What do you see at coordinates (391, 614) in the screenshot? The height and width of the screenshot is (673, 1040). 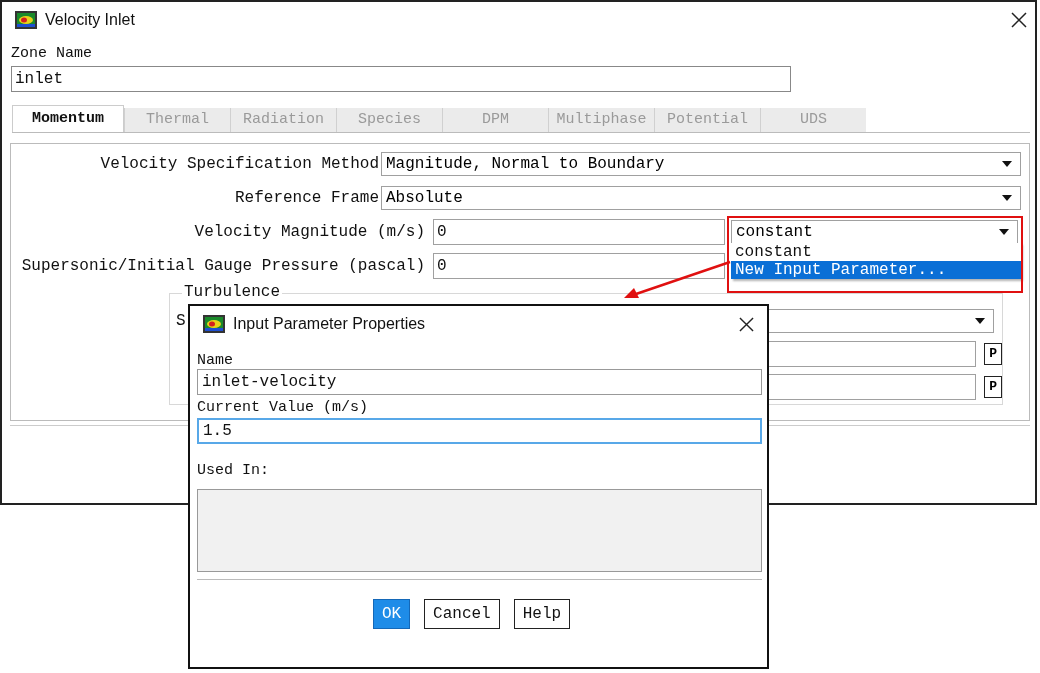 I see `dialog-button: OK` at bounding box center [391, 614].